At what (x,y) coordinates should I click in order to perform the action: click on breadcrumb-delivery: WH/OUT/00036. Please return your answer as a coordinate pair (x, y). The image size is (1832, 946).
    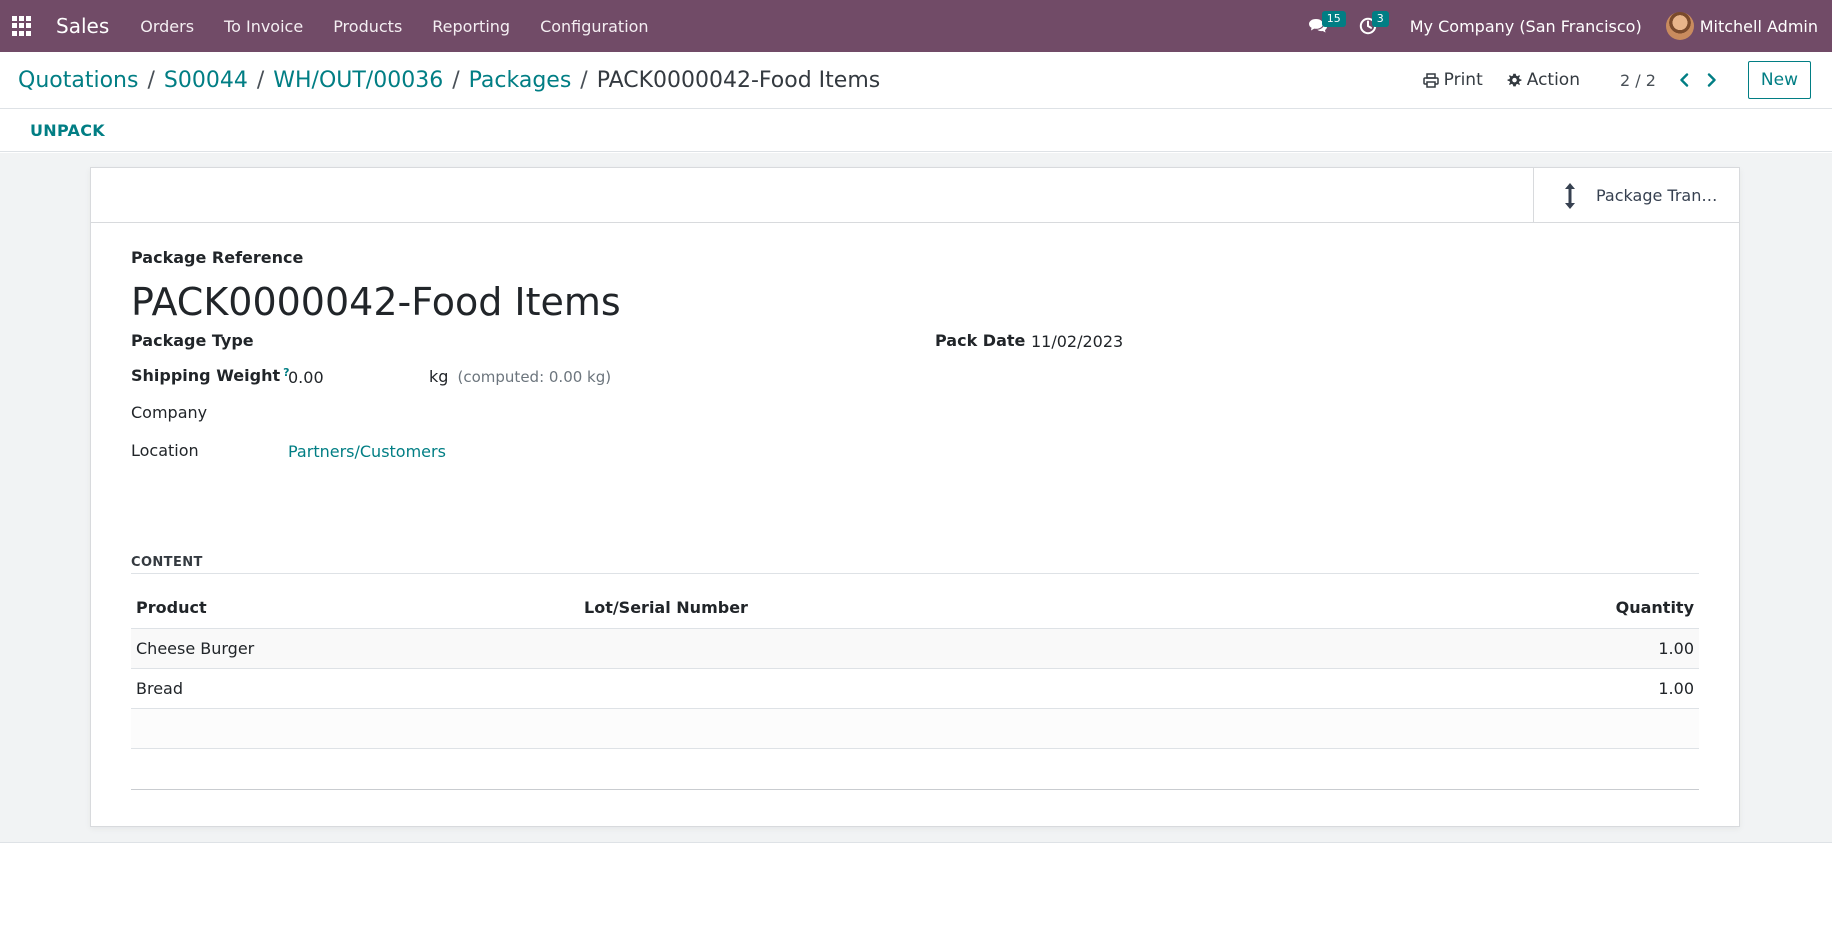
    Looking at the image, I should click on (358, 80).